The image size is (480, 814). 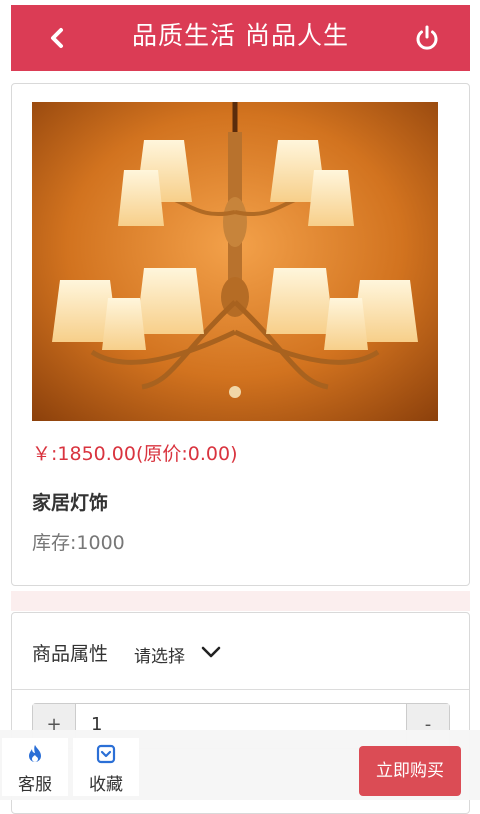 I want to click on power-icon, so click(x=427, y=38).